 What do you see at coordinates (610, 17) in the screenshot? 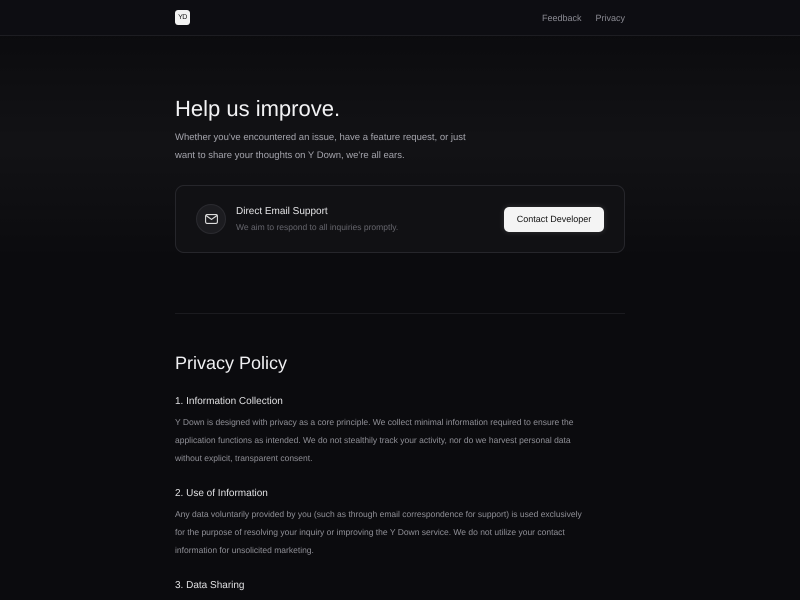
I see `nav-link: Privacy` at bounding box center [610, 17].